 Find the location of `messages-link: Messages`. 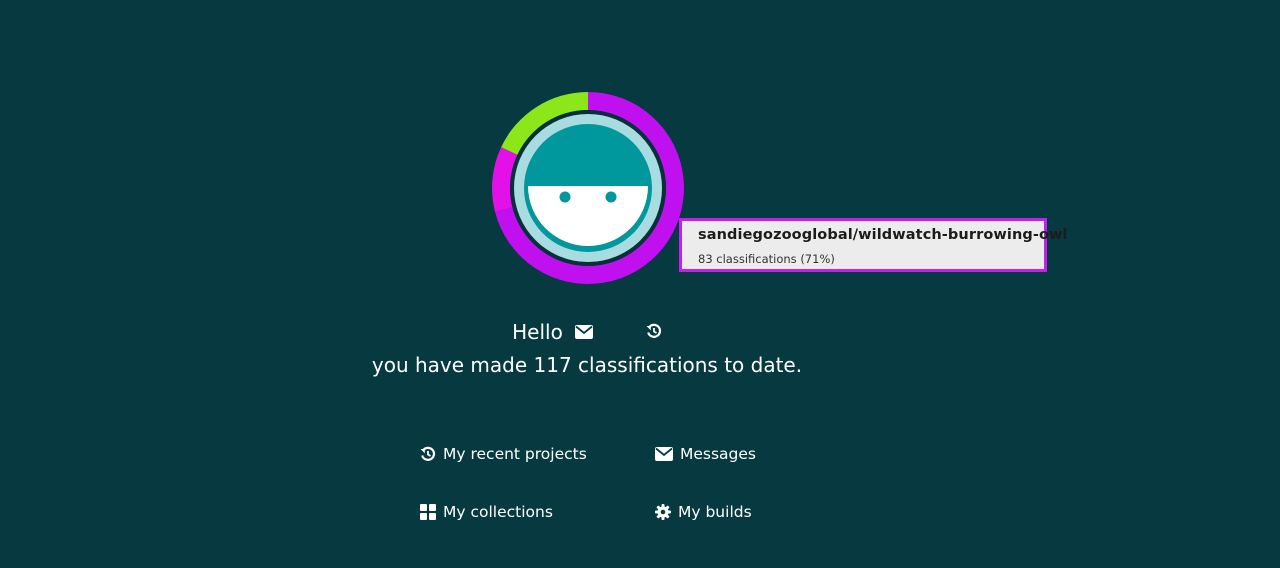

messages-link: Messages is located at coordinates (705, 454).